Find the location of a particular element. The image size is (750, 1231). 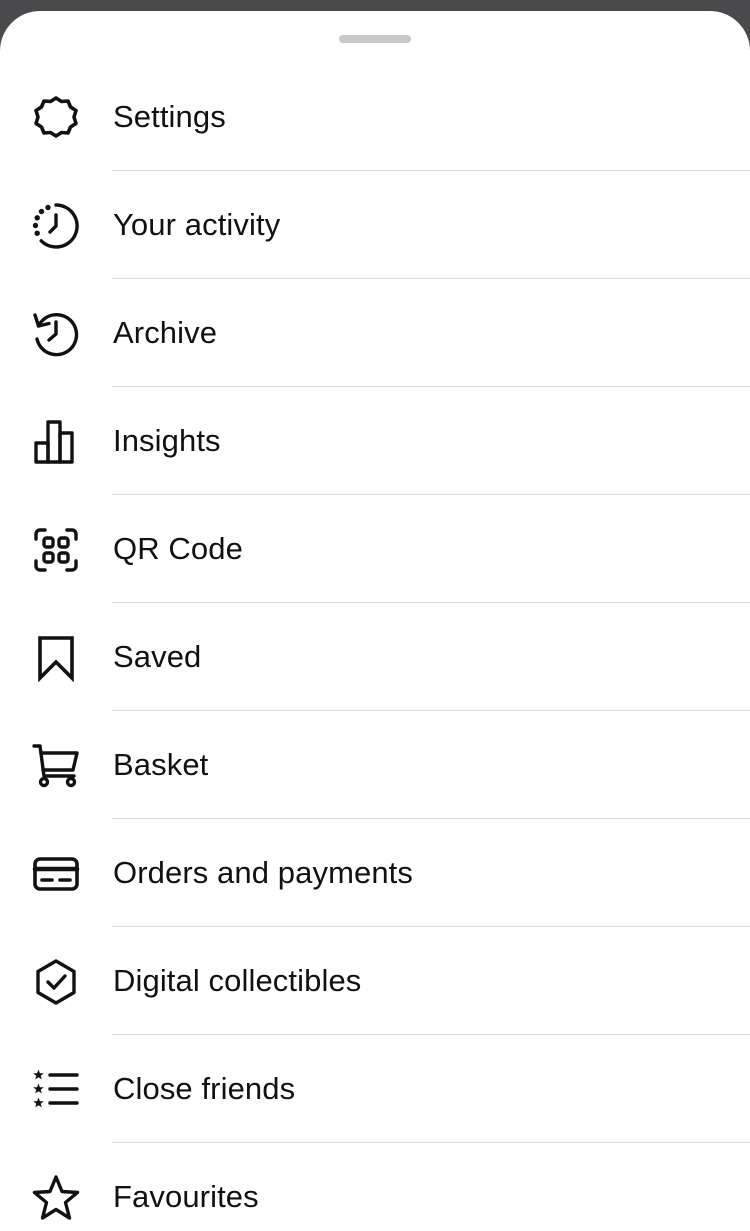

menu-item-label: QR Code is located at coordinates (178, 548).